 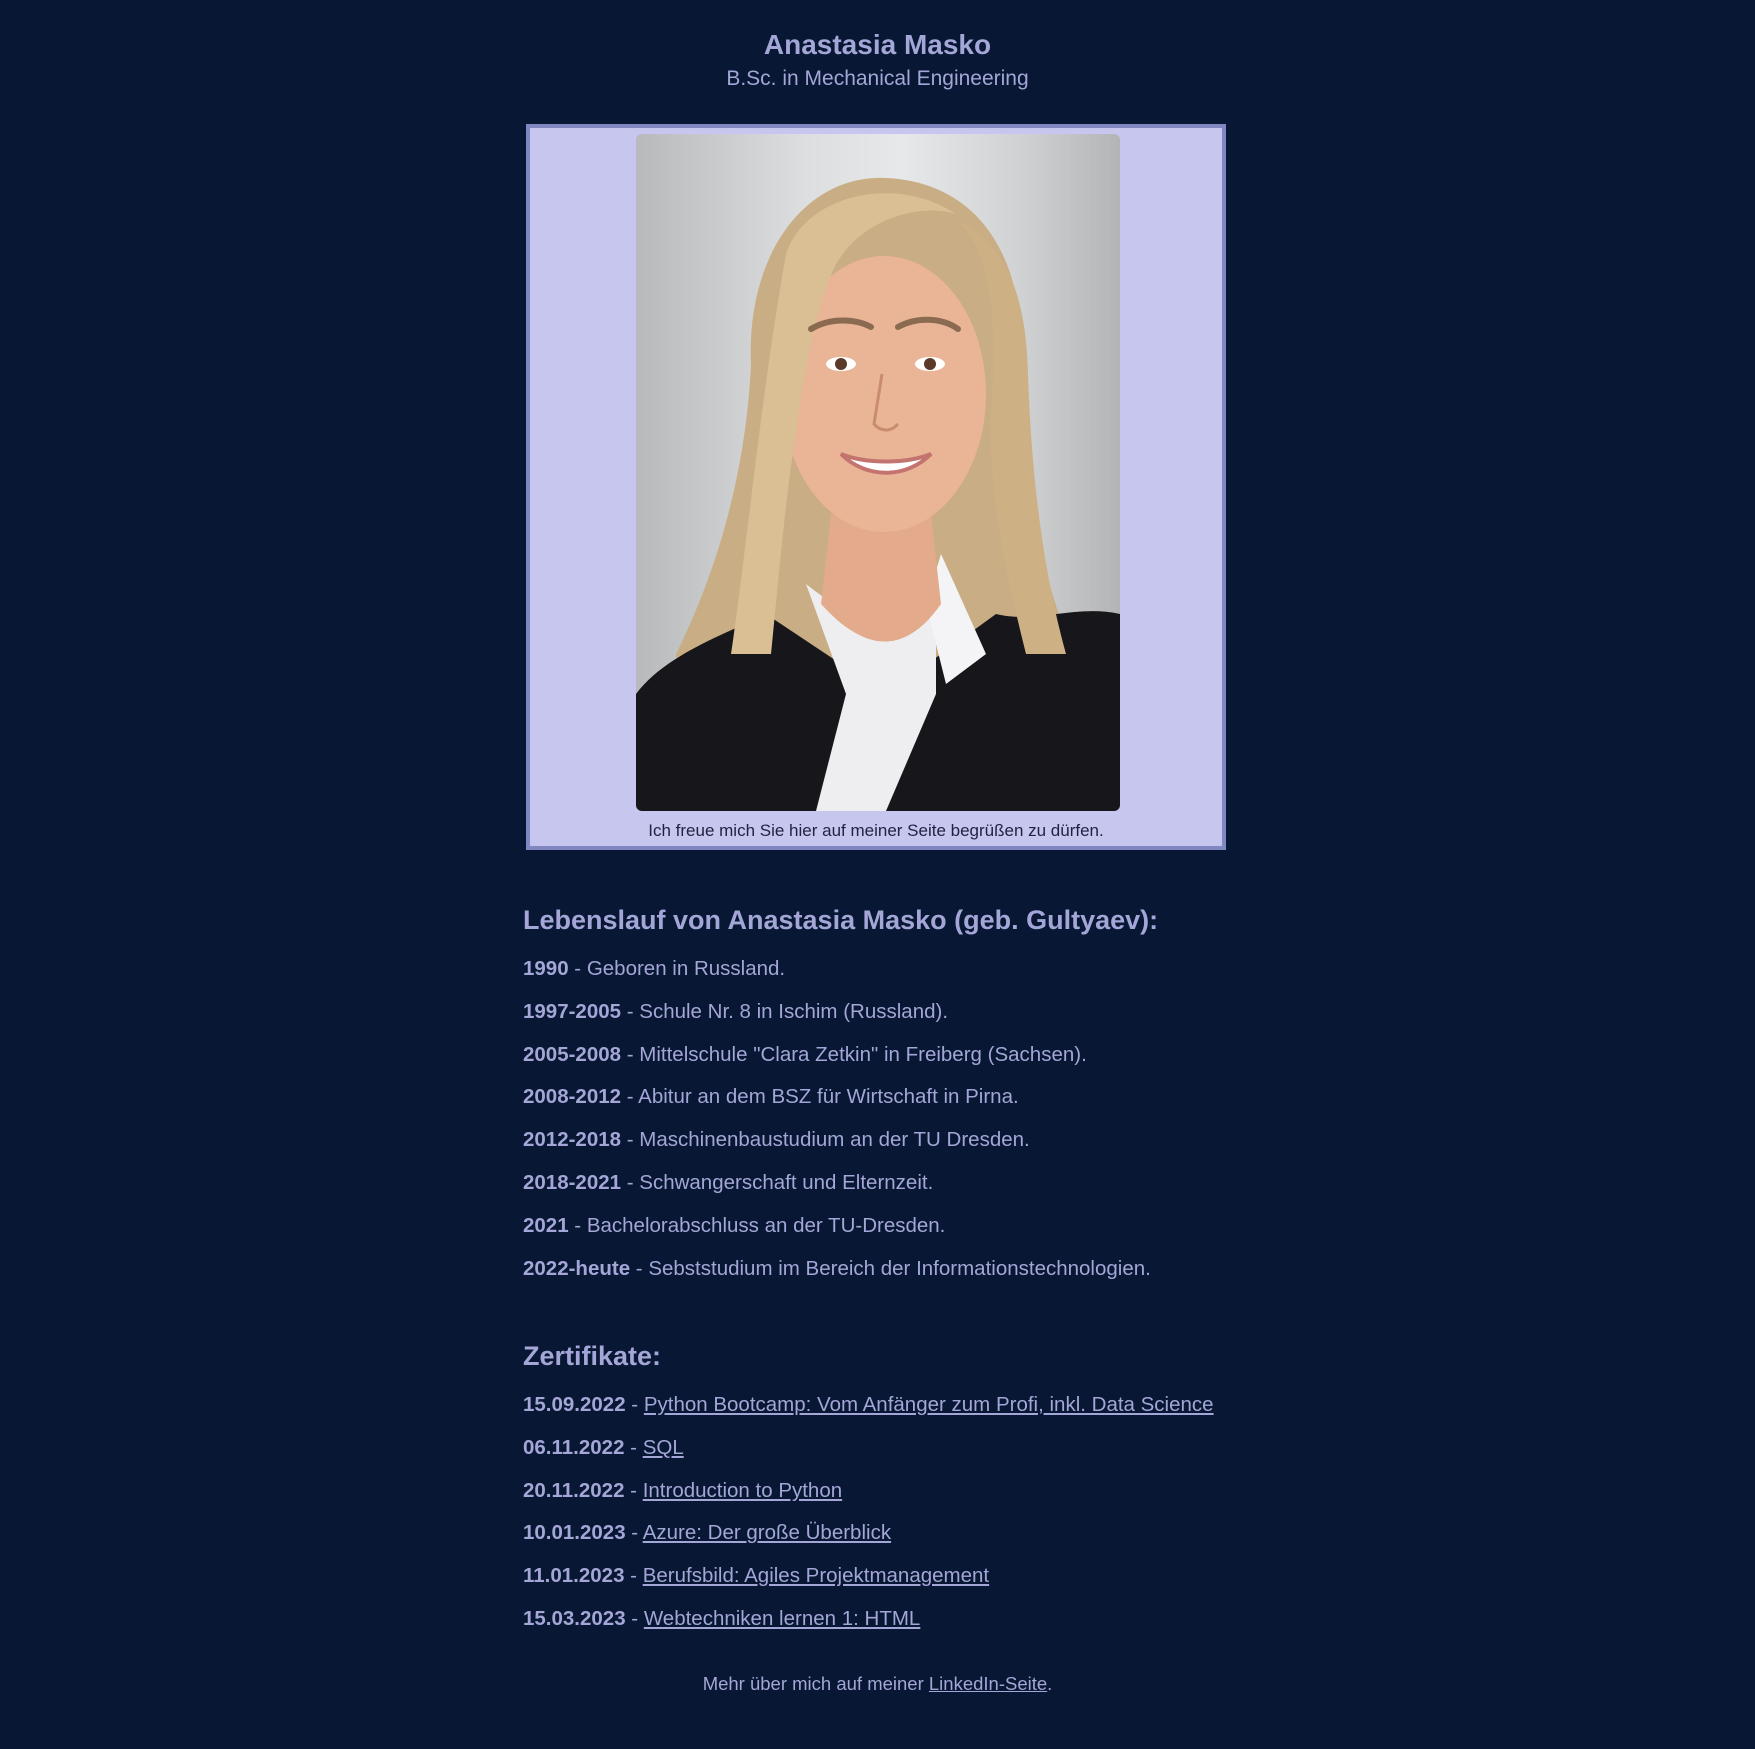 I want to click on cv-year: 2012-2018, so click(x=572, y=1140).